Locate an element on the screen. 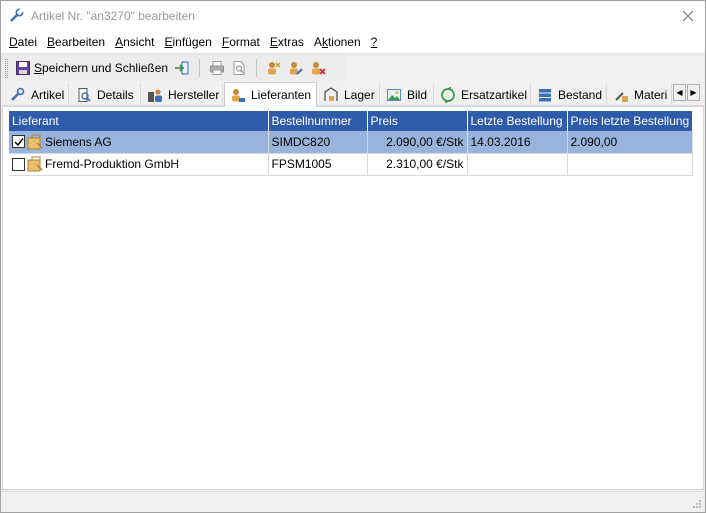  toolbar-empty-area is located at coordinates (526, 67).